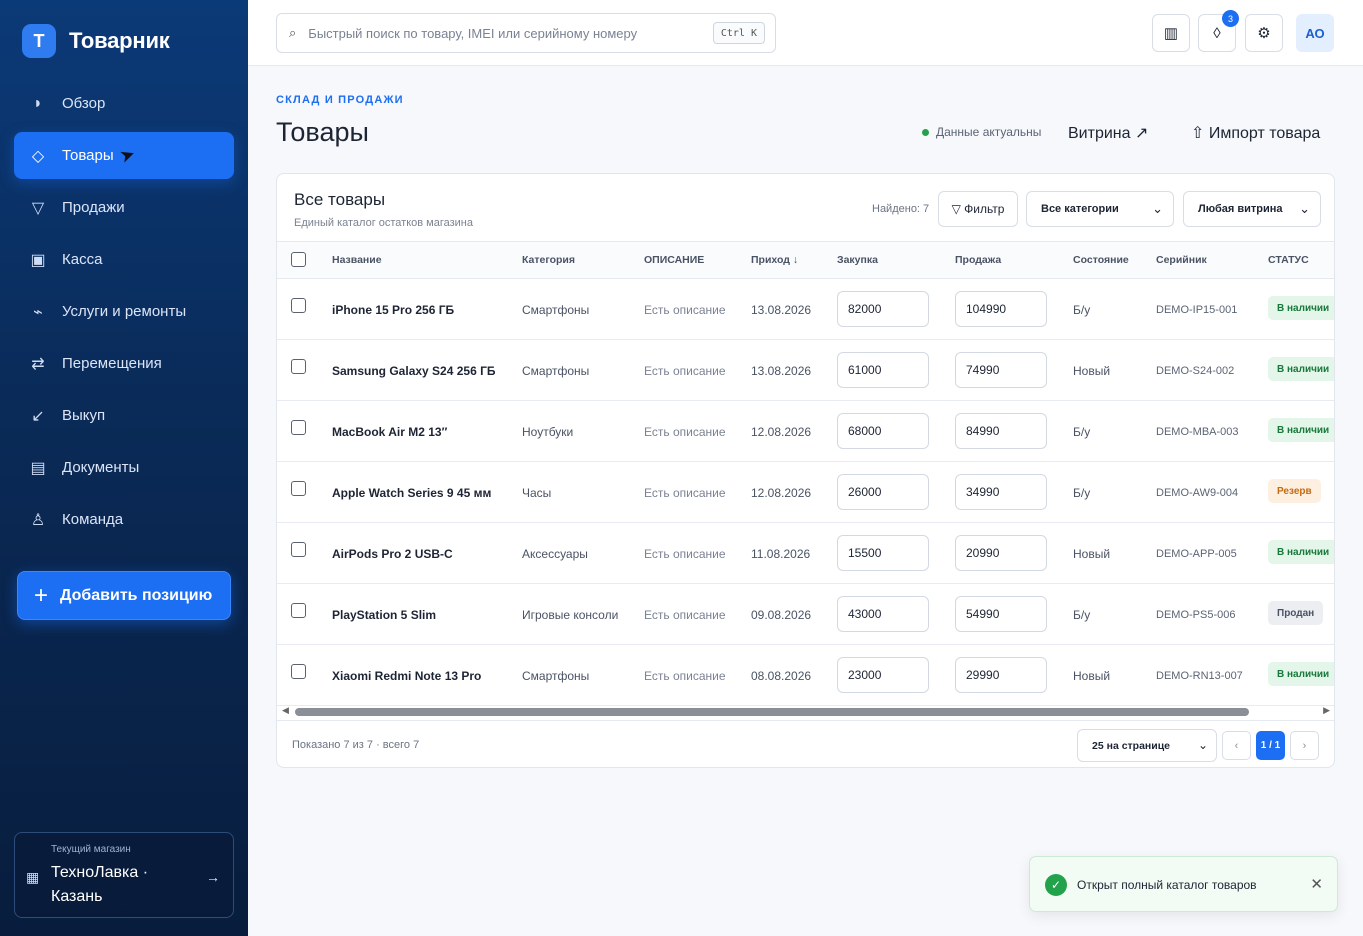 This screenshot has width=1363, height=936. What do you see at coordinates (1270, 745) in the screenshot?
I see `current-page-button: 1 / 1` at bounding box center [1270, 745].